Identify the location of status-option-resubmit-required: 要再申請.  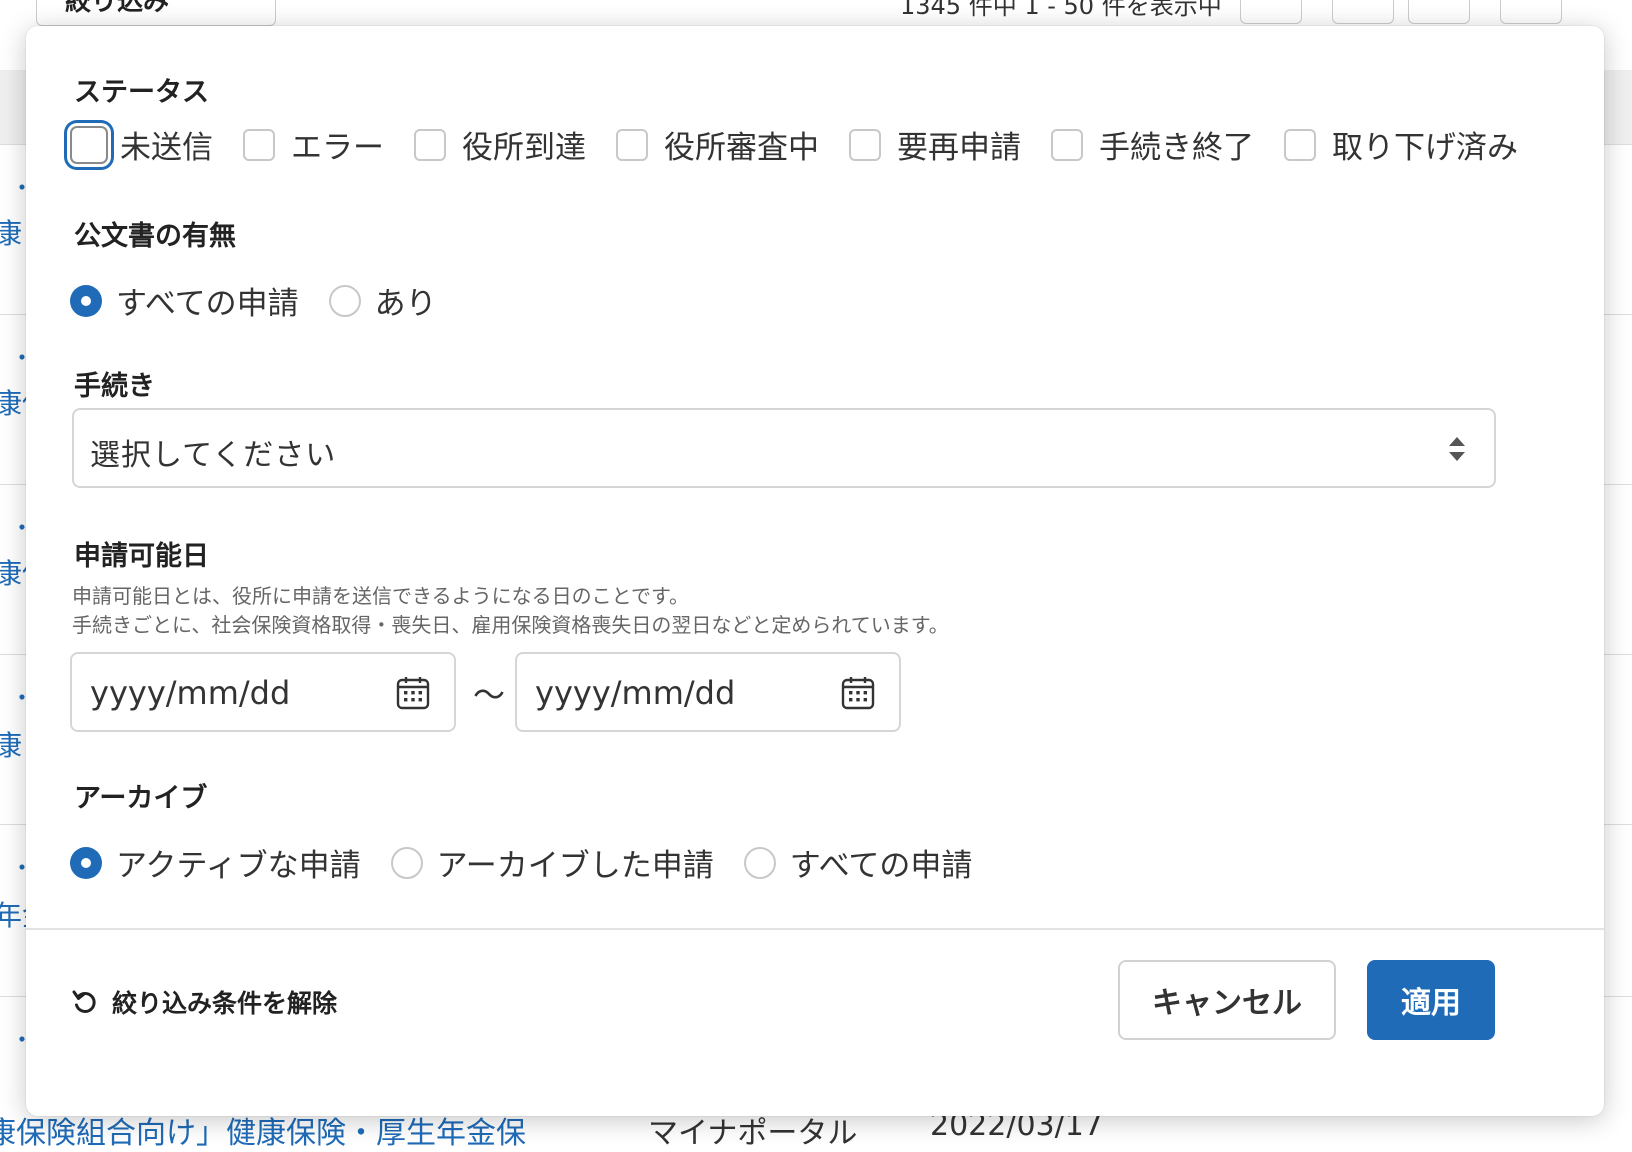
(935, 144).